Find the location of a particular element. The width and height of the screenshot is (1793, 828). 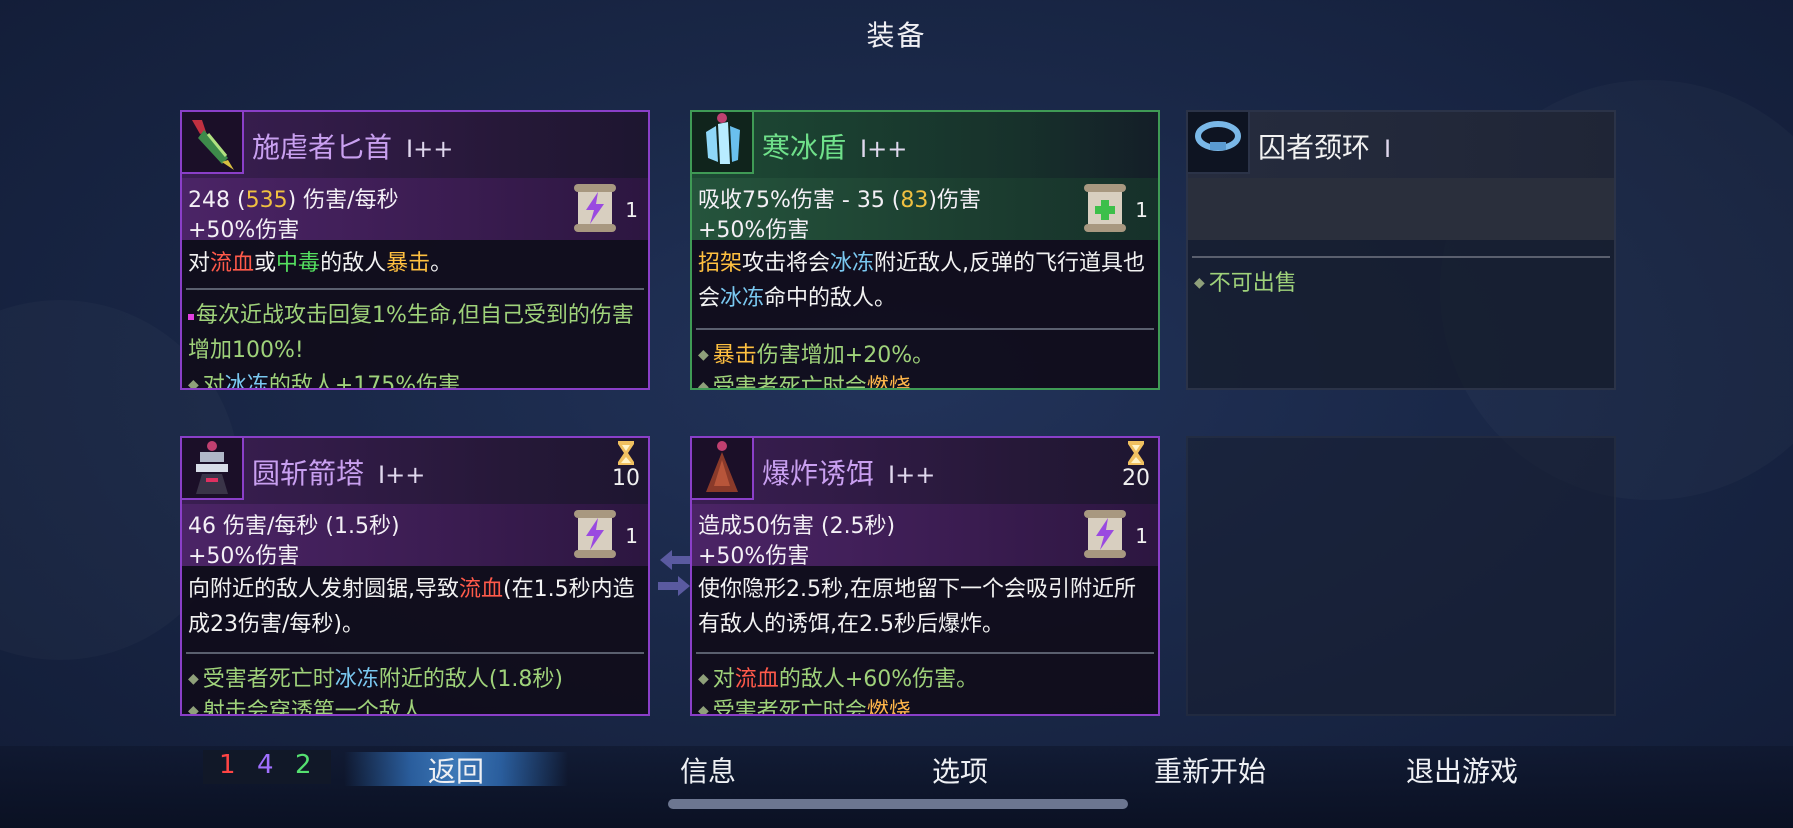

cooldown-timer: 10 is located at coordinates (626, 464).